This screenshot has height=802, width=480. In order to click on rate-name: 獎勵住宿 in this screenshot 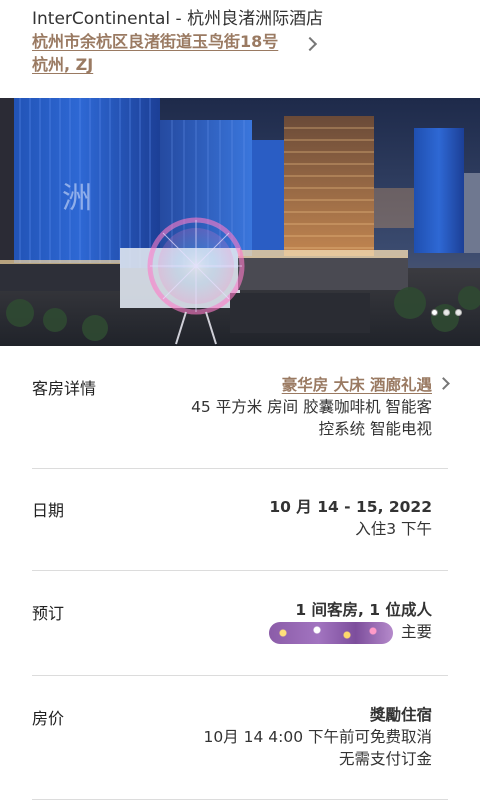, I will do `click(400, 715)`.